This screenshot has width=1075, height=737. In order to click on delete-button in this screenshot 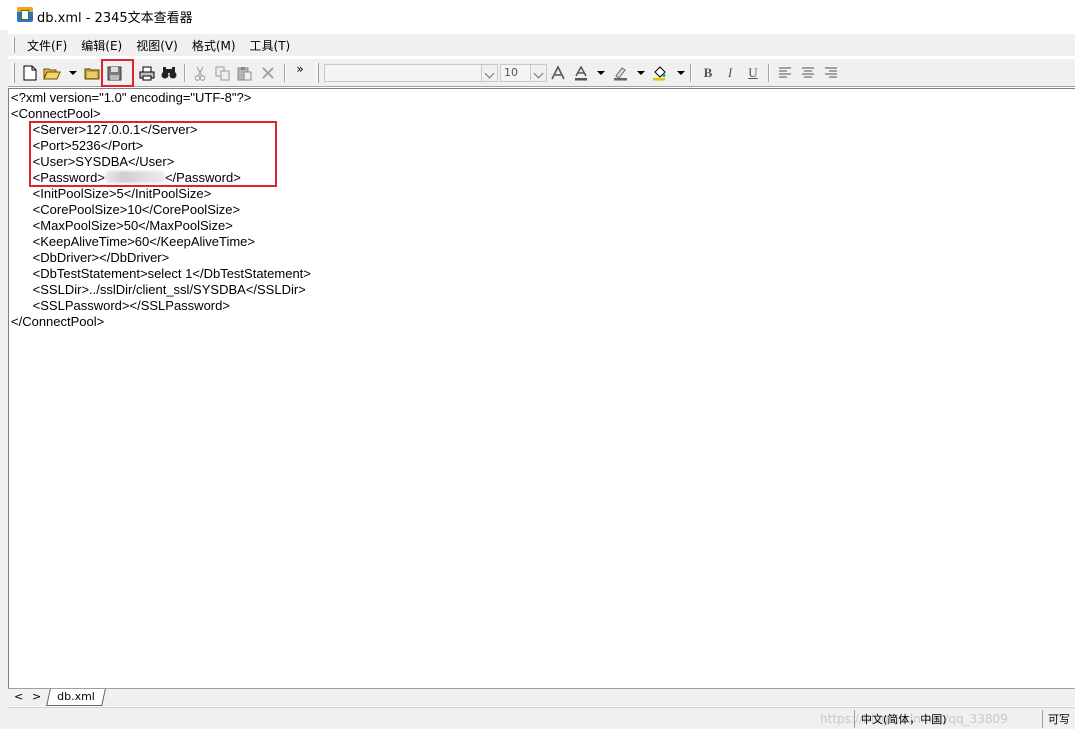, I will do `click(268, 73)`.